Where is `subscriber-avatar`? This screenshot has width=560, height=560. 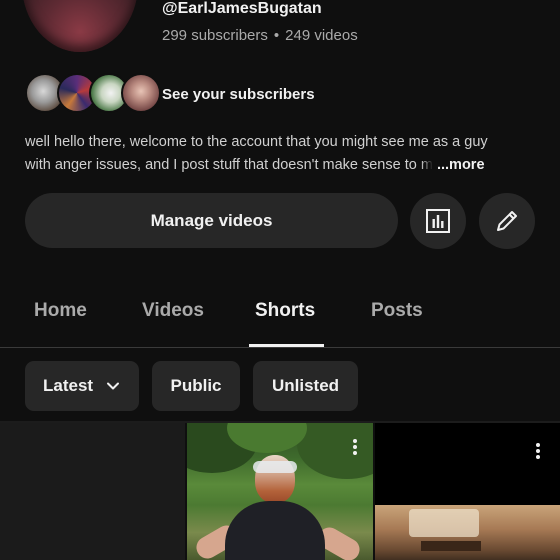
subscriber-avatar is located at coordinates (141, 93).